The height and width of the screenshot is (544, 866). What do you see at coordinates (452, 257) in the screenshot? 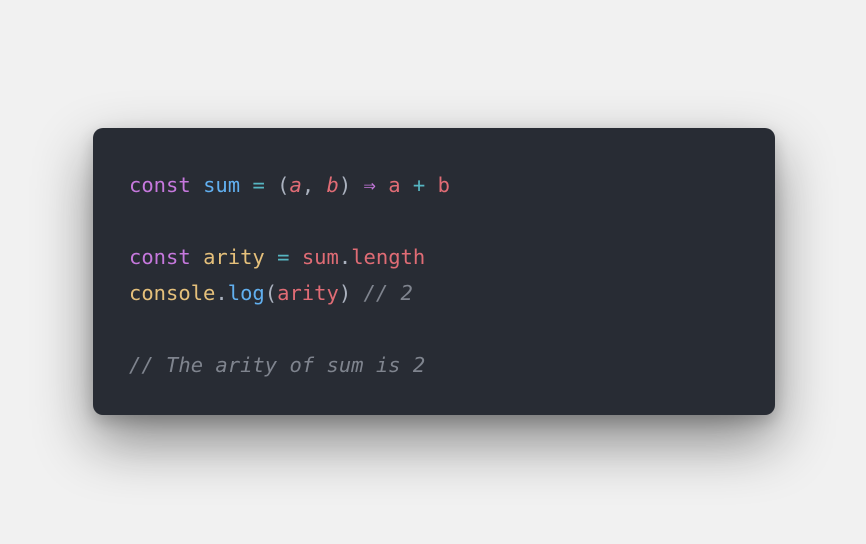
I see `code-line-2: const arity = sum.length` at bounding box center [452, 257].